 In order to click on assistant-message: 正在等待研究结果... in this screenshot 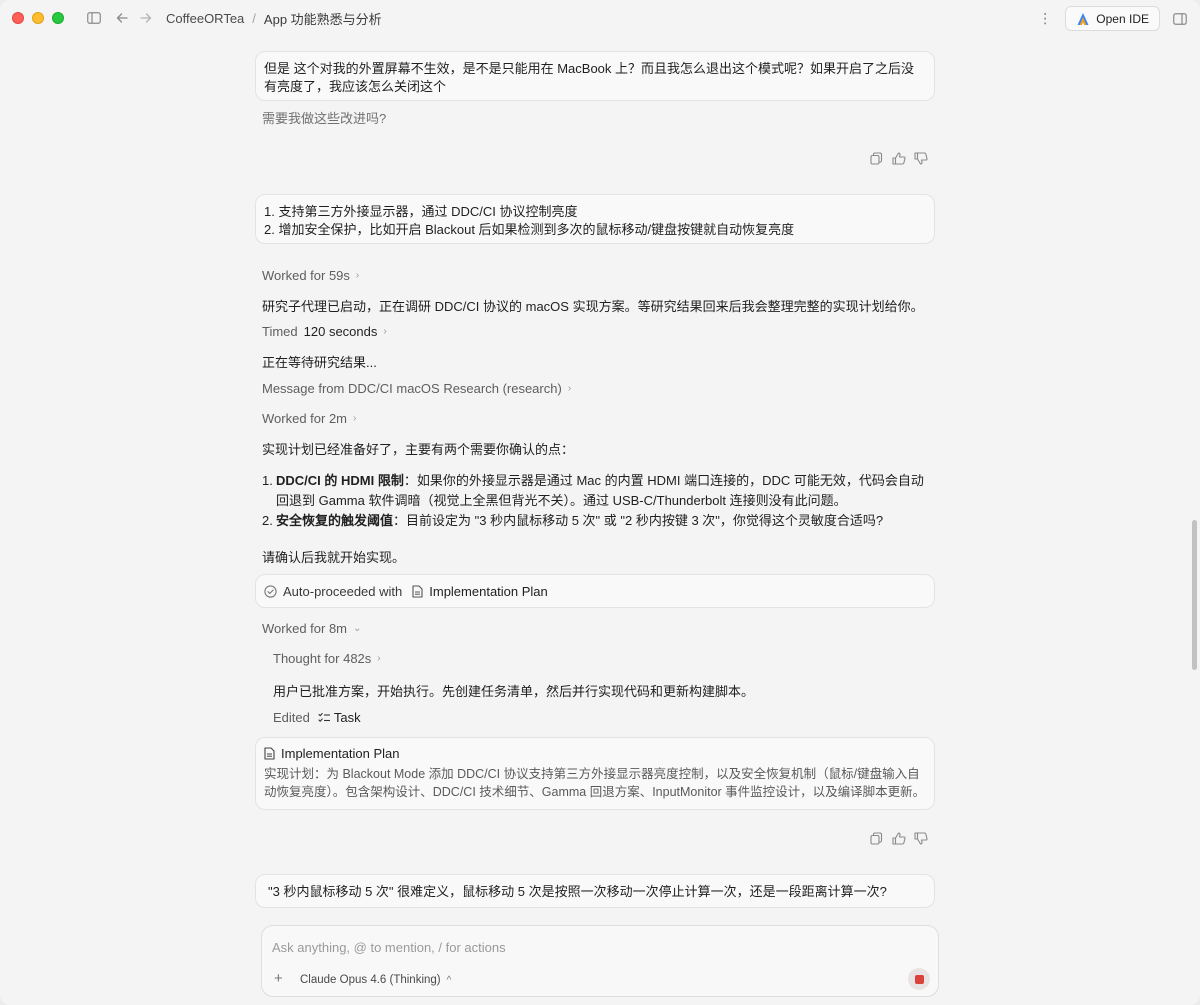, I will do `click(319, 362)`.